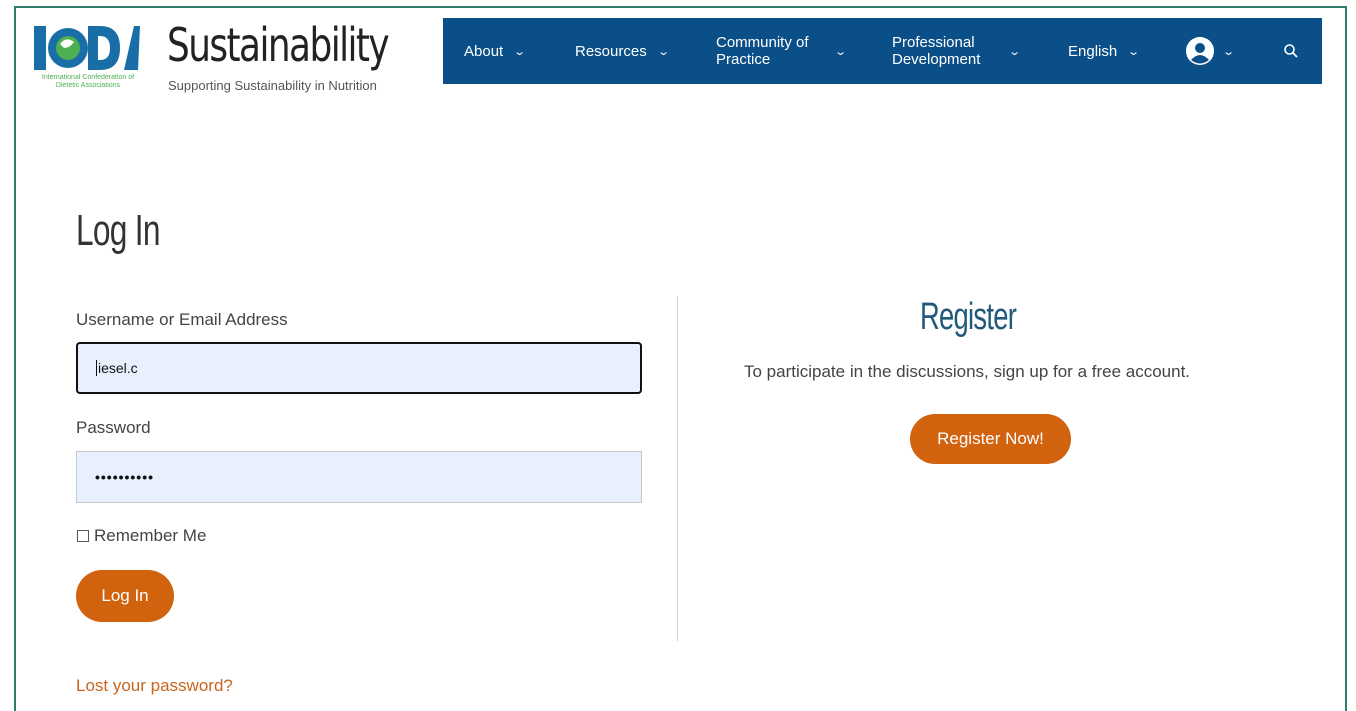  What do you see at coordinates (359, 368) in the screenshot?
I see `username-field: iesel.c` at bounding box center [359, 368].